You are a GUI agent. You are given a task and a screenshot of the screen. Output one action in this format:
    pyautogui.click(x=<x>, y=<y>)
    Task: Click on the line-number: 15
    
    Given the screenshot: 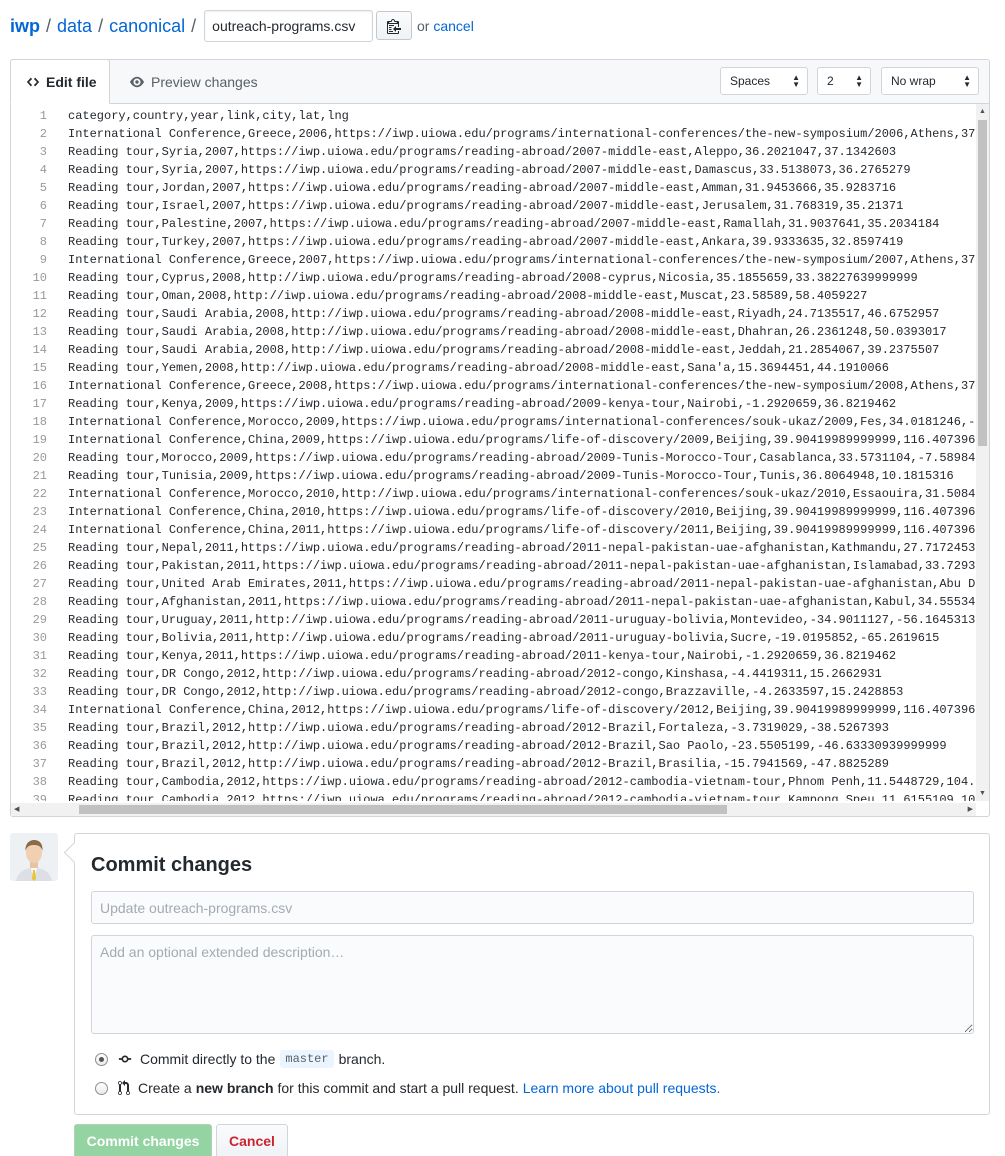 What is the action you would take?
    pyautogui.click(x=39, y=368)
    